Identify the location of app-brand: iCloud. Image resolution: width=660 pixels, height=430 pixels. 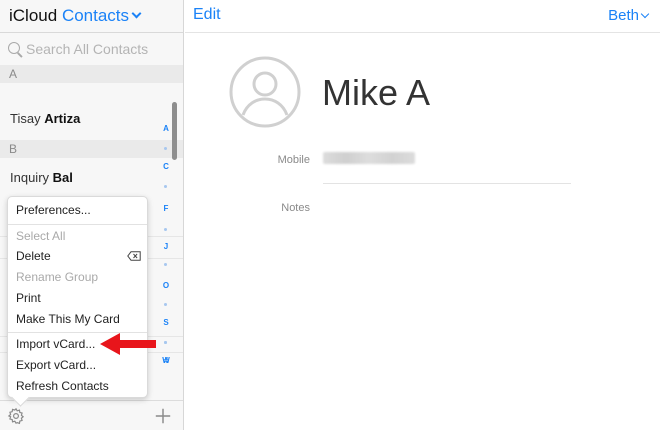
(33, 15).